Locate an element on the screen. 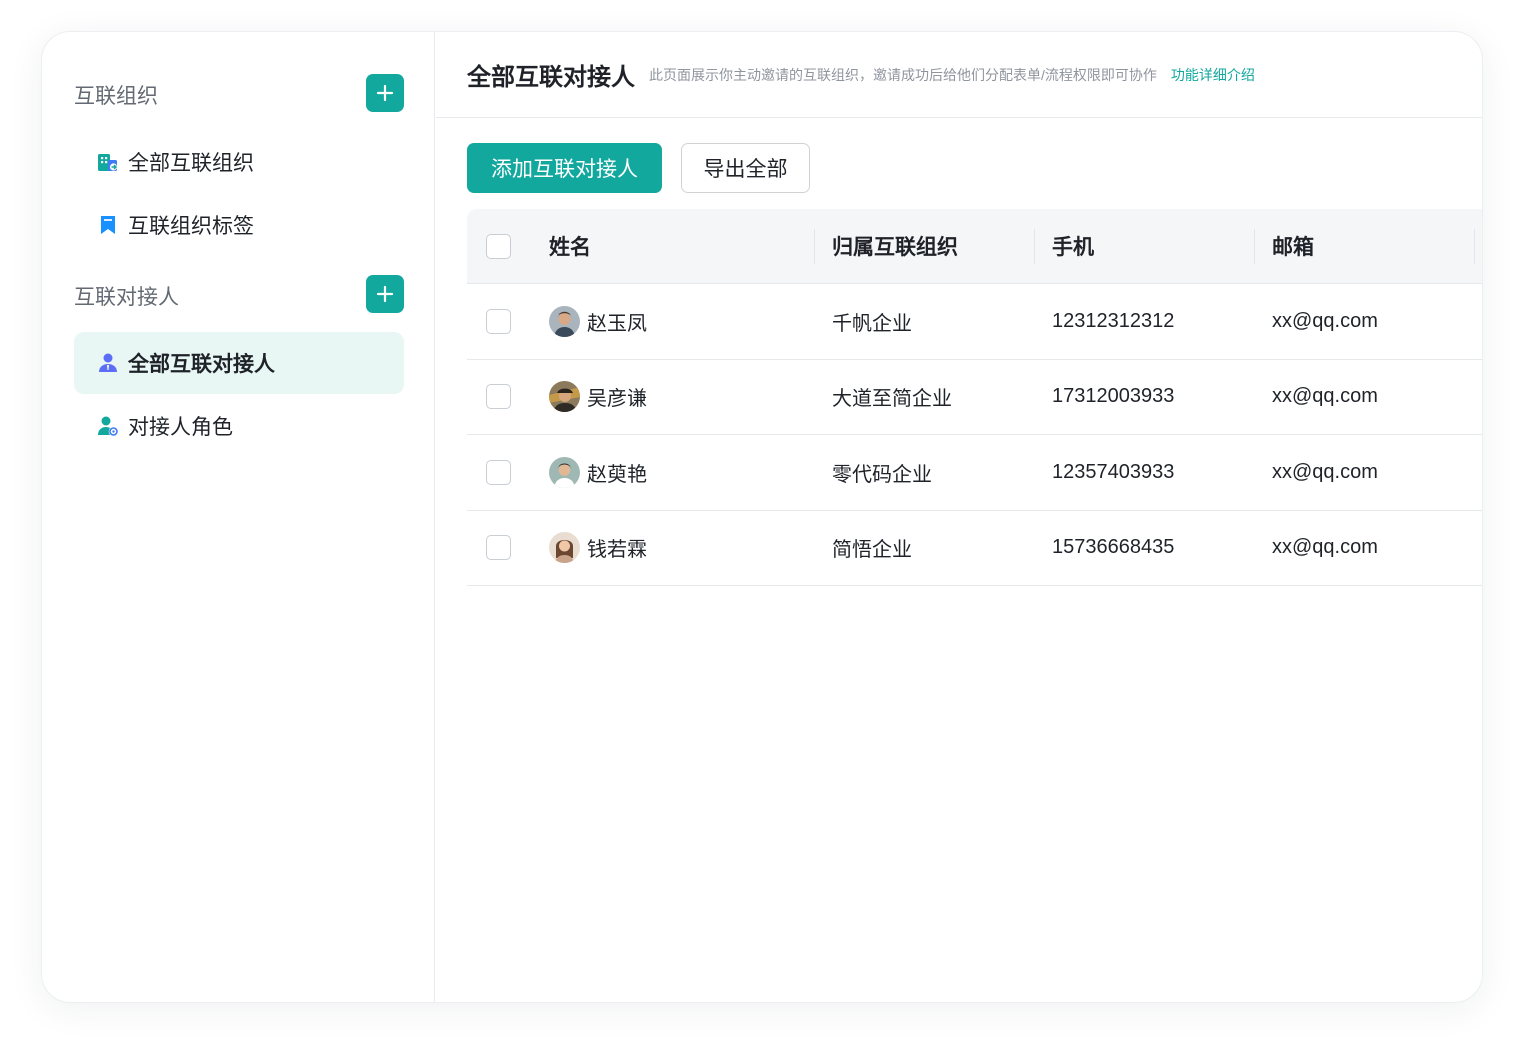  contact-group-title: 互联对接人 is located at coordinates (126, 297).